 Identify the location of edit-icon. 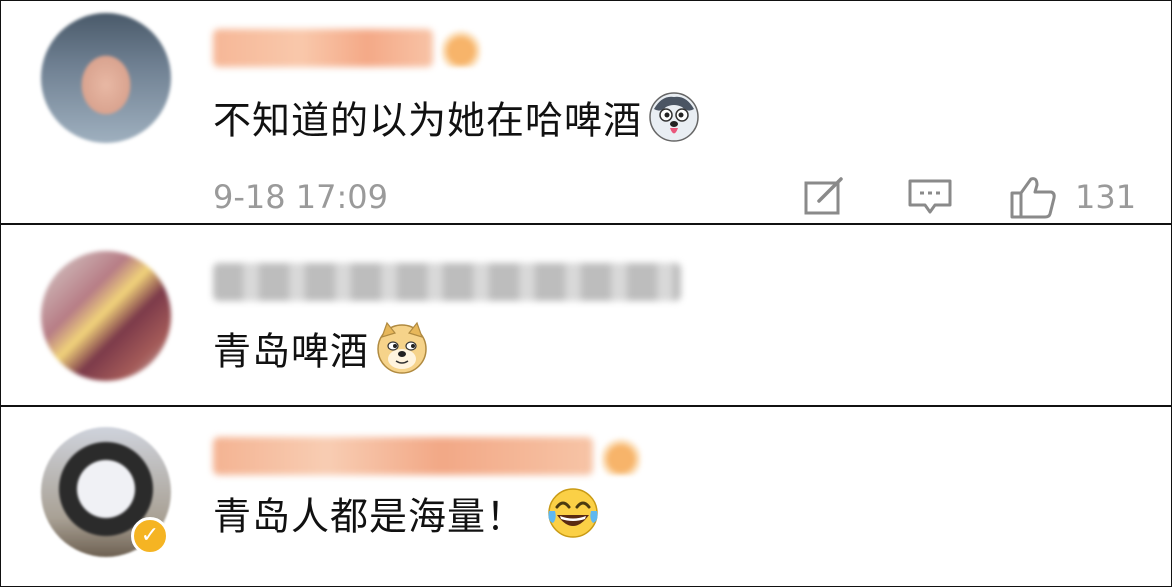
(823, 196).